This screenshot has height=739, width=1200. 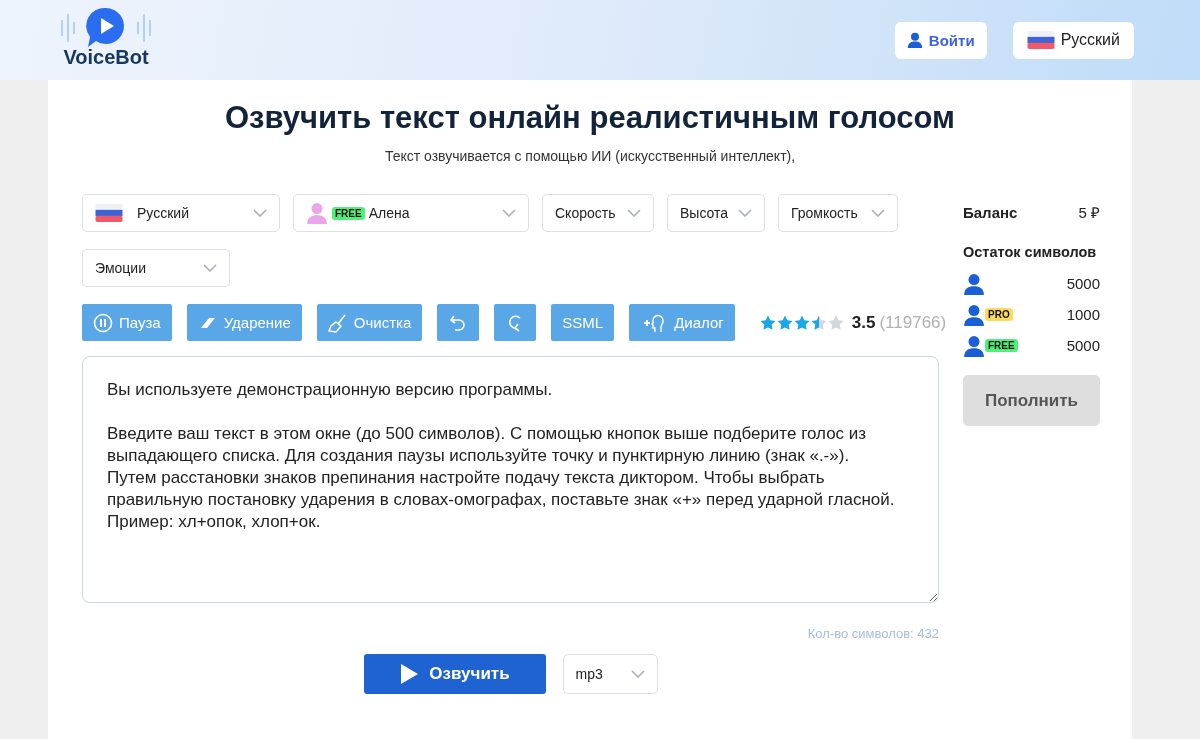 I want to click on character-count: 1000, so click(x=1083, y=314).